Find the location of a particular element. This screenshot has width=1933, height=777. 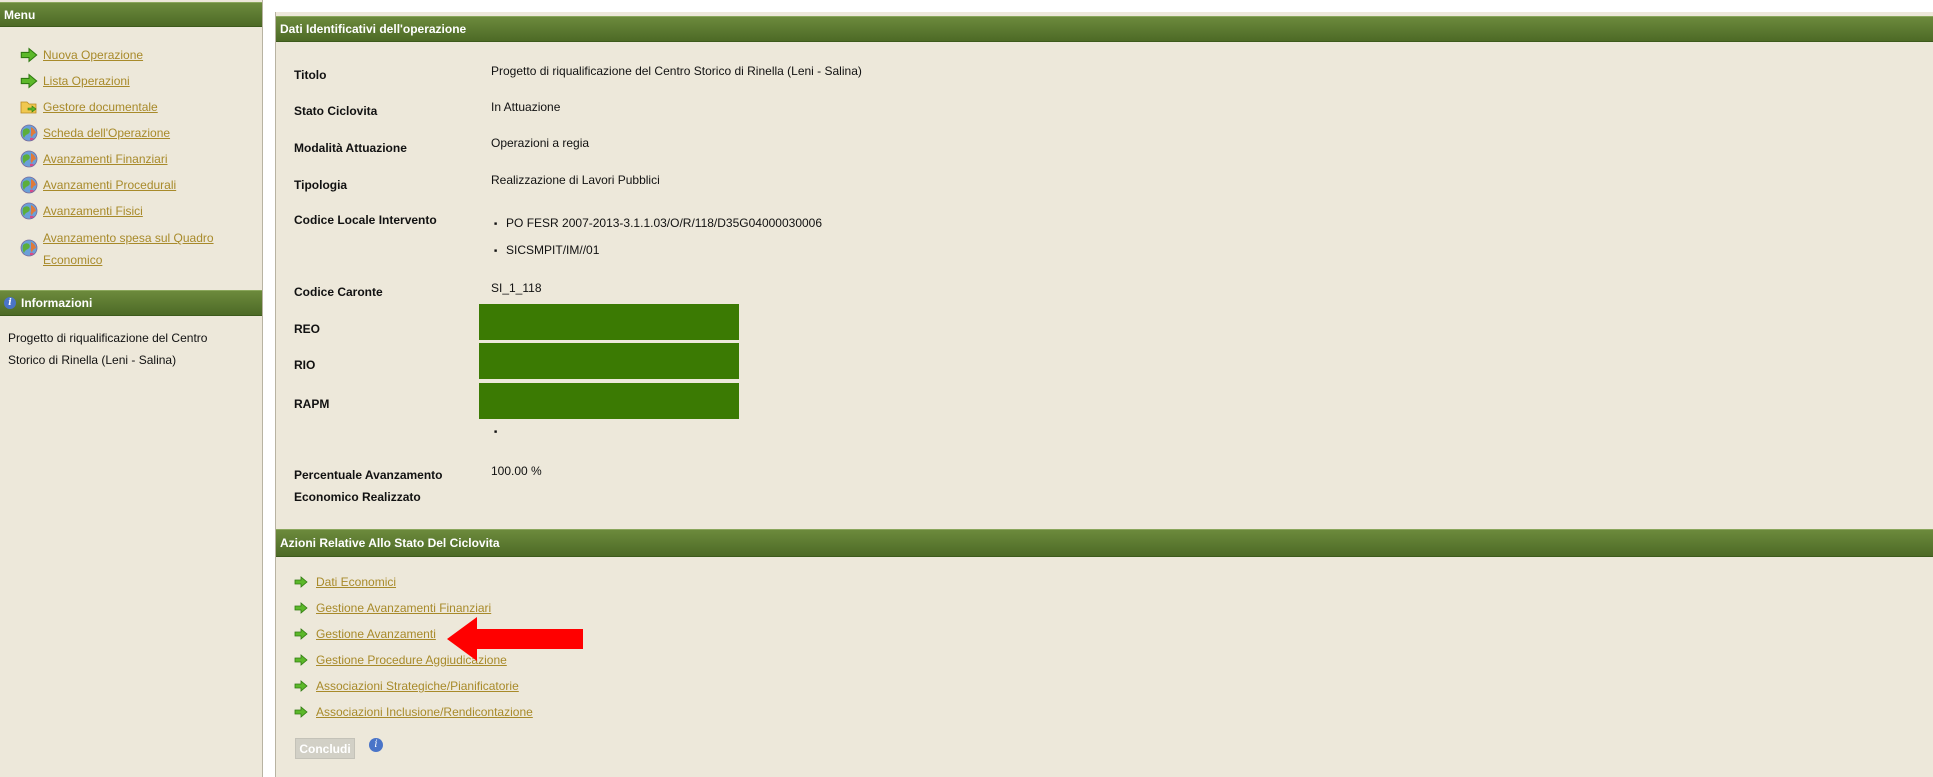

menu-link-avanzamento-spesa: Avanzamento spesa sul Quadro Economico is located at coordinates (128, 249).